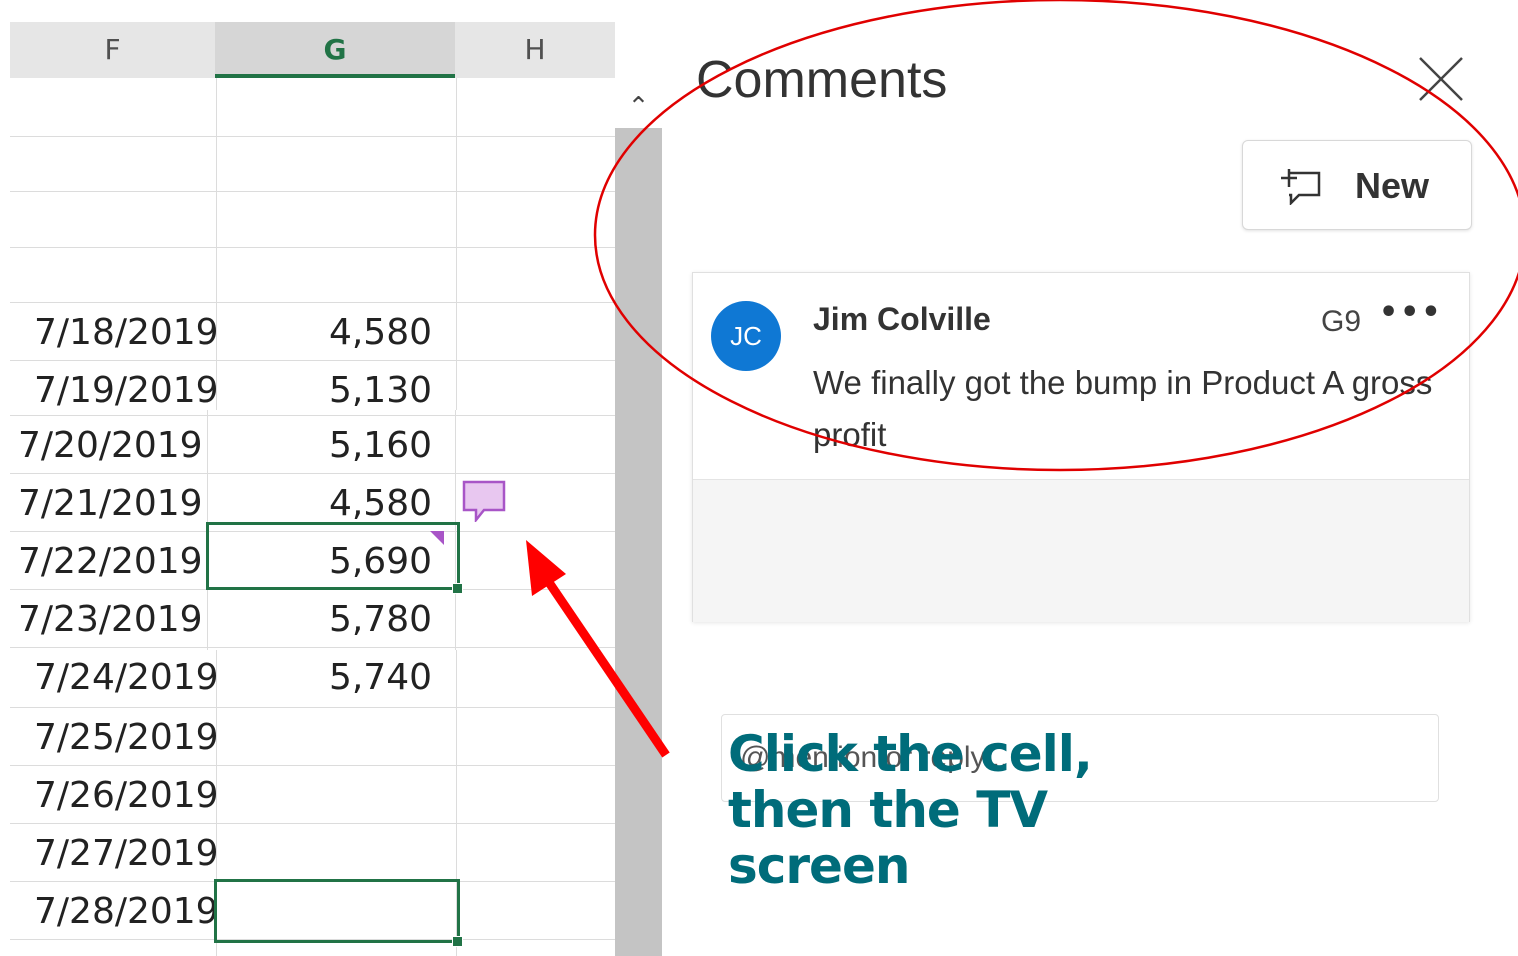 The image size is (1518, 956). I want to click on avatar: JC, so click(746, 336).